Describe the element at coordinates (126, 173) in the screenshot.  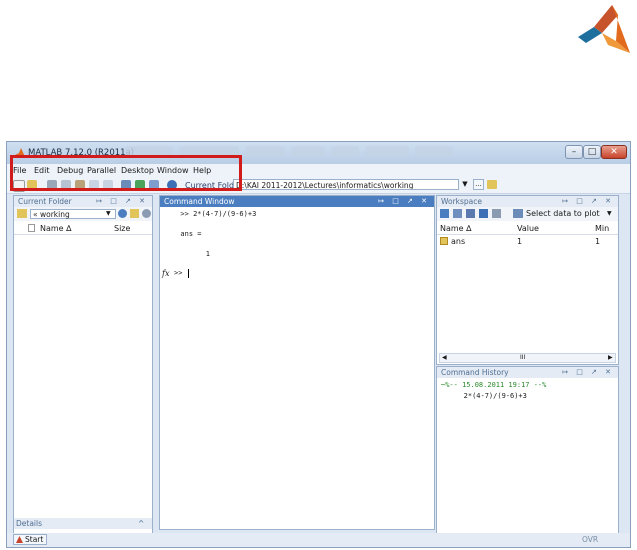
I see `menu-highlight-box` at that location.